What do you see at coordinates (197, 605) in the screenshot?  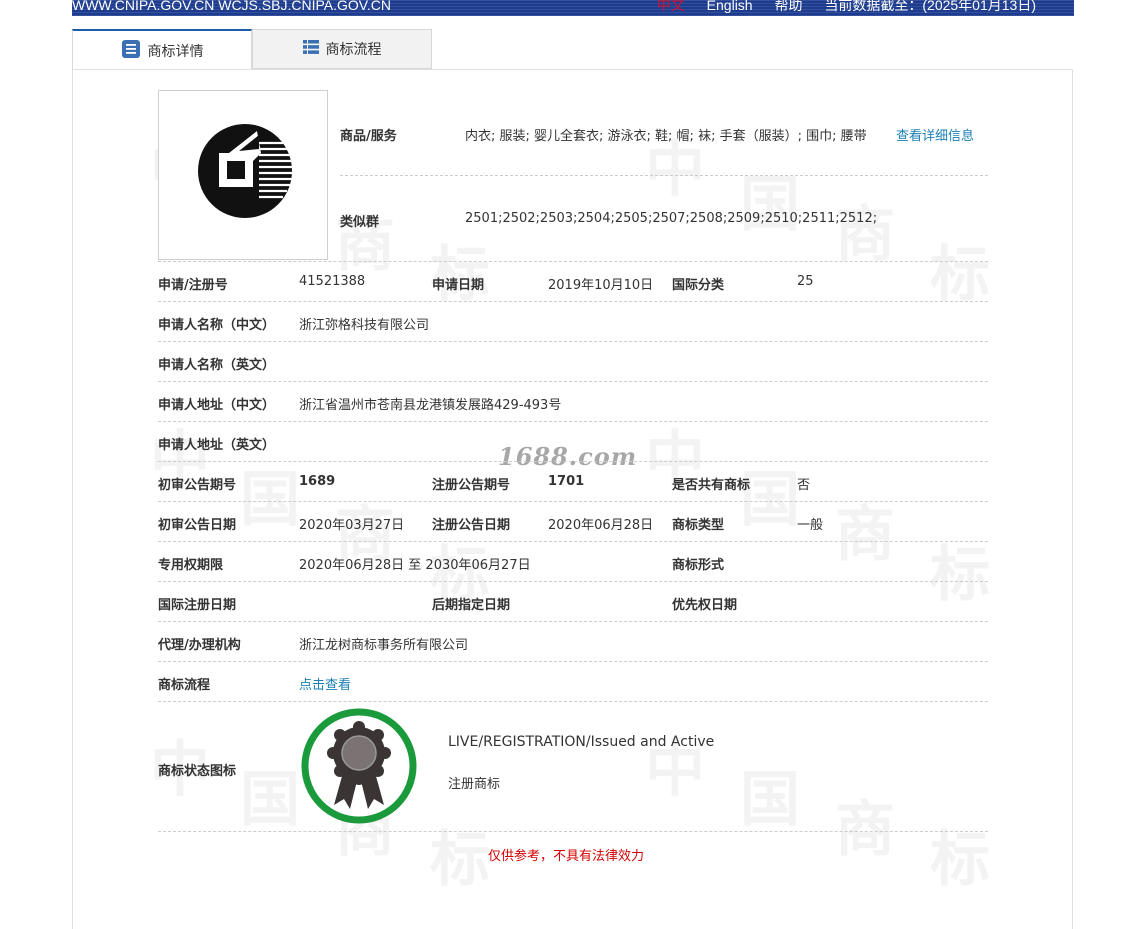 I see `intl-reg-date-label: 国际注册日期` at bounding box center [197, 605].